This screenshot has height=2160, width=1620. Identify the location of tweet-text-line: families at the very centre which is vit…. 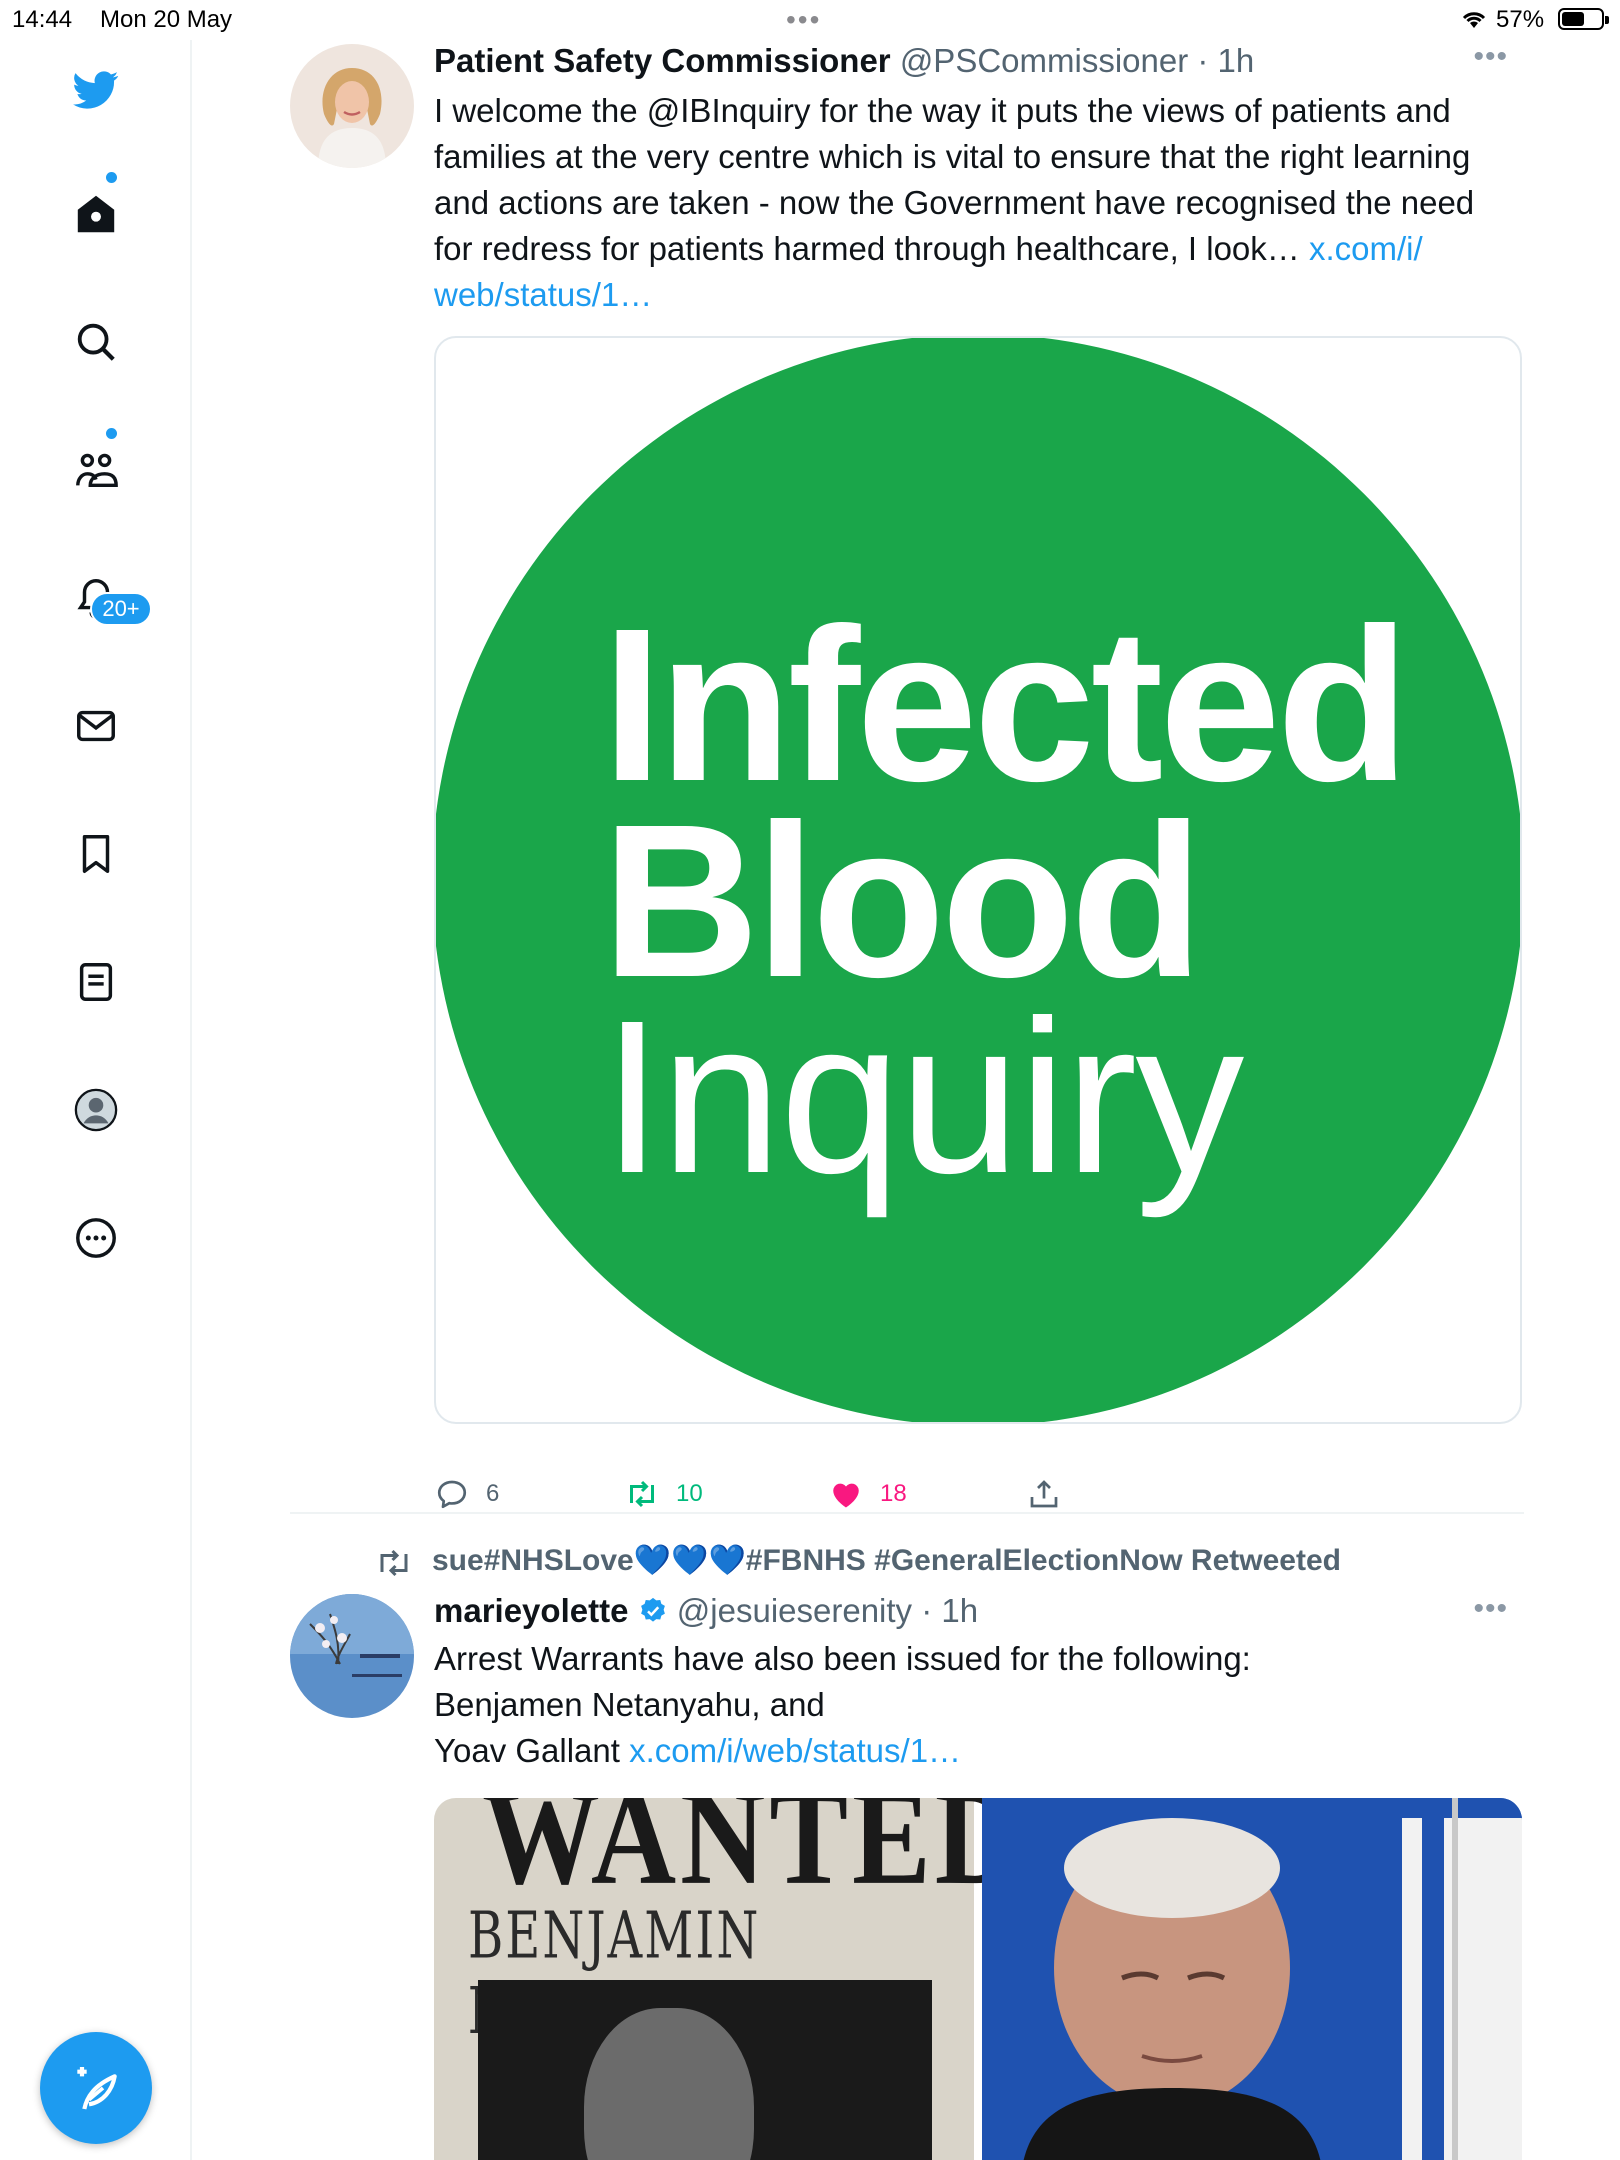
(952, 156).